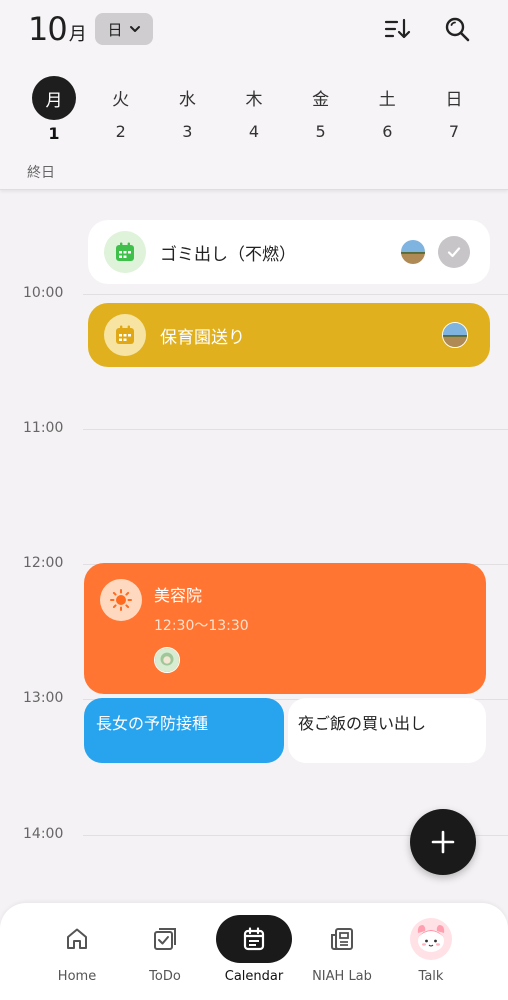 The image size is (508, 1000). Describe the element at coordinates (187, 131) in the screenshot. I see `day-number: 3` at that location.